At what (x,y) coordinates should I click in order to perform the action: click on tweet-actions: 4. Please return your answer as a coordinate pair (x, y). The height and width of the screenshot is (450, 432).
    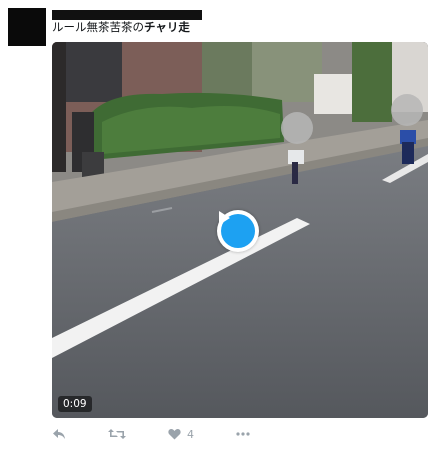
    Looking at the image, I should click on (172, 434).